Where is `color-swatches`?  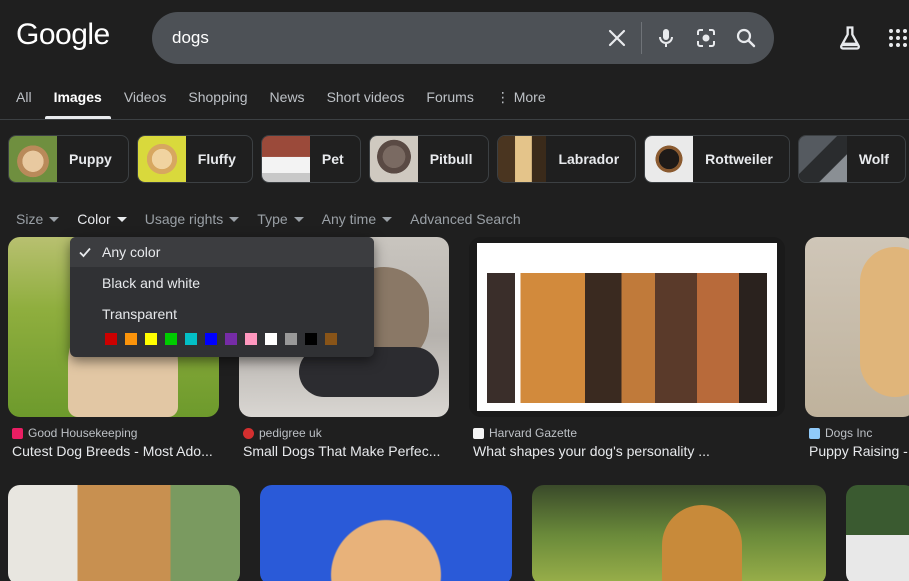 color-swatches is located at coordinates (224, 339).